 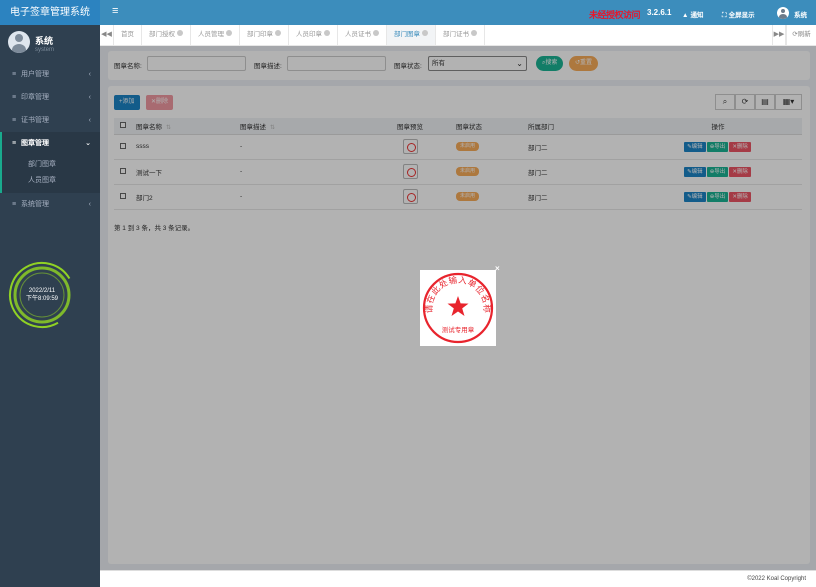 I want to click on sidebar-item-label: 证书管理, so click(x=35, y=120).